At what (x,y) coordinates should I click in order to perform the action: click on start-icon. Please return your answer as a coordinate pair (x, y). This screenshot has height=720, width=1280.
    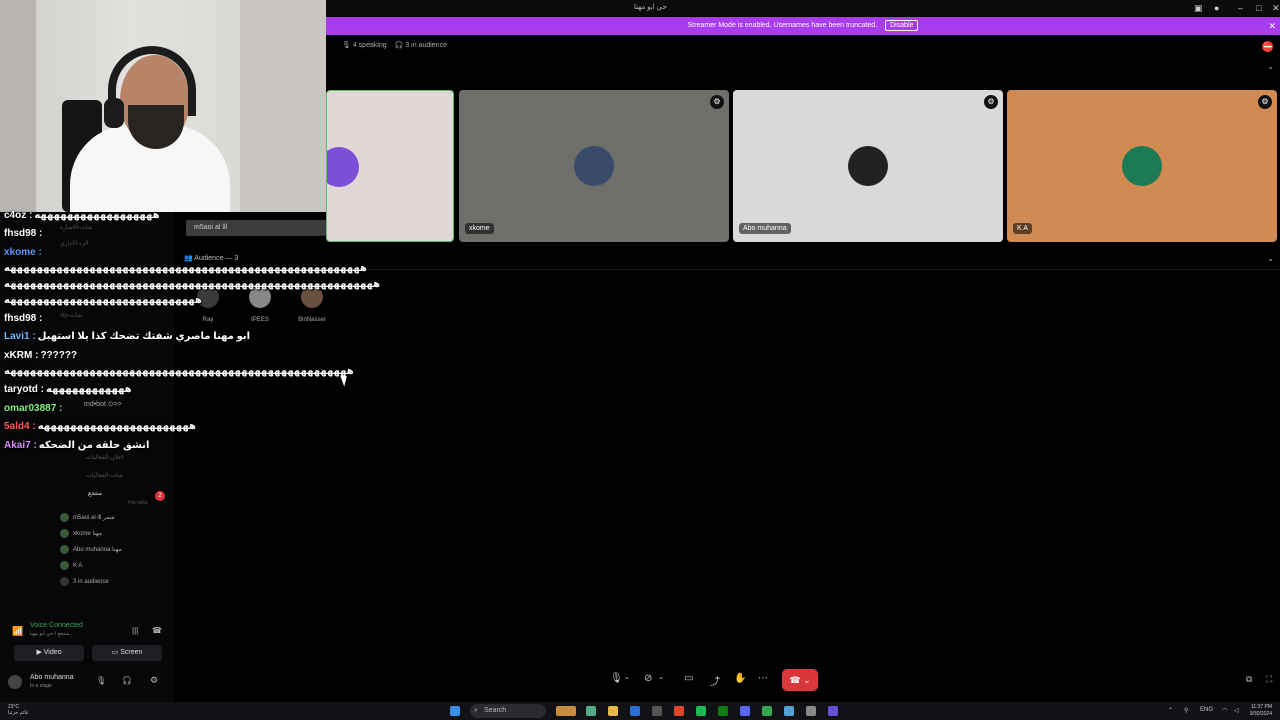
    Looking at the image, I should click on (455, 711).